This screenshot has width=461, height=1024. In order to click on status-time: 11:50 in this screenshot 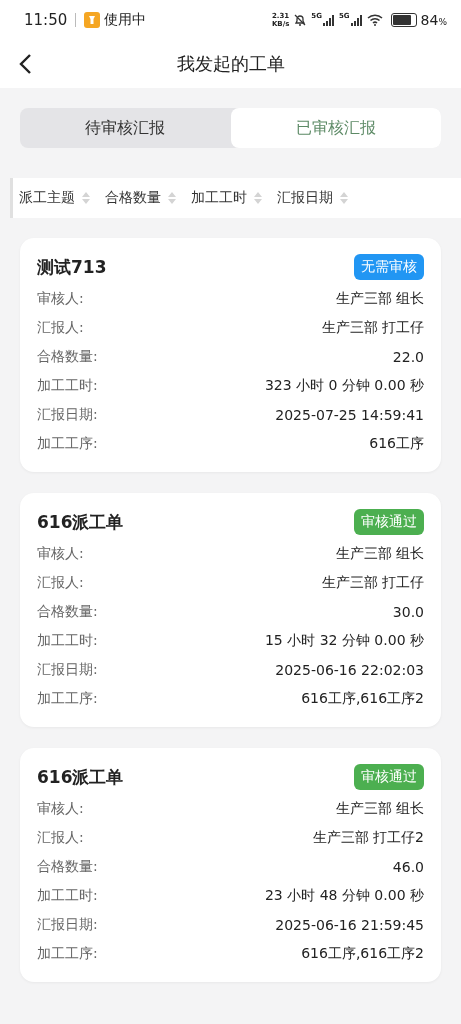, I will do `click(46, 20)`.